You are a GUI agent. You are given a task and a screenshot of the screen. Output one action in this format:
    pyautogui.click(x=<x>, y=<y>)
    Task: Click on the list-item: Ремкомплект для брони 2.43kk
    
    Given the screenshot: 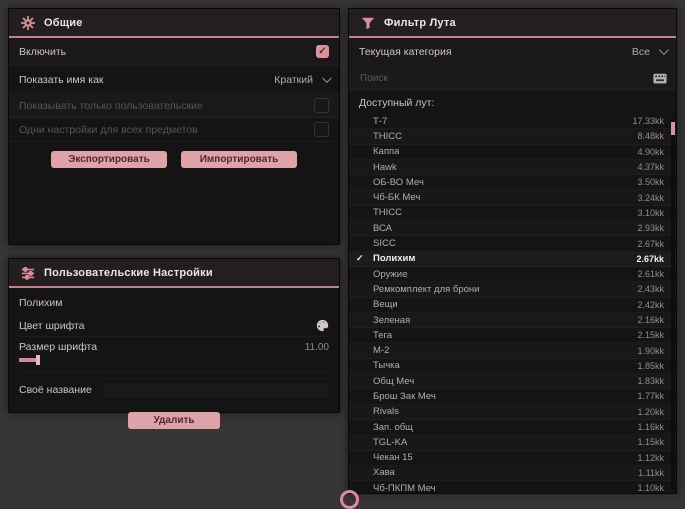 What is the action you would take?
    pyautogui.click(x=512, y=290)
    